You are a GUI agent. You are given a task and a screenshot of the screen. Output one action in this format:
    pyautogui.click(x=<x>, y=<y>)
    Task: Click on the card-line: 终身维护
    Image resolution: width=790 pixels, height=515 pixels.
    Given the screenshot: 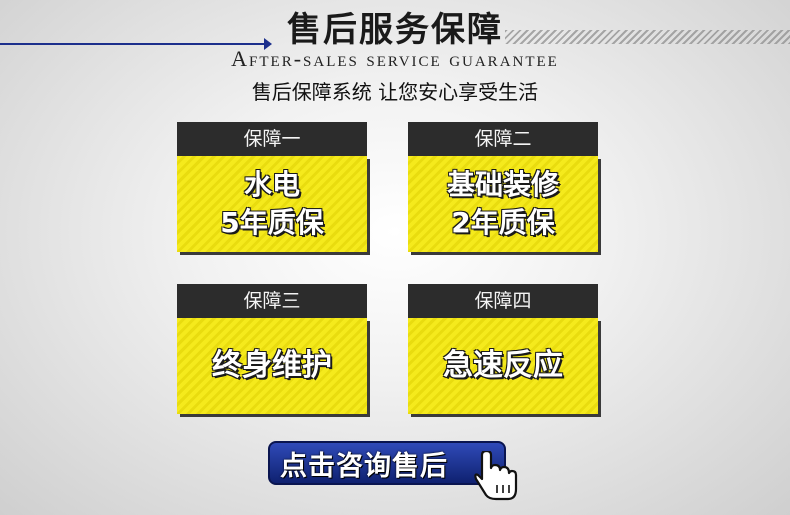 What is the action you would take?
    pyautogui.click(x=272, y=365)
    